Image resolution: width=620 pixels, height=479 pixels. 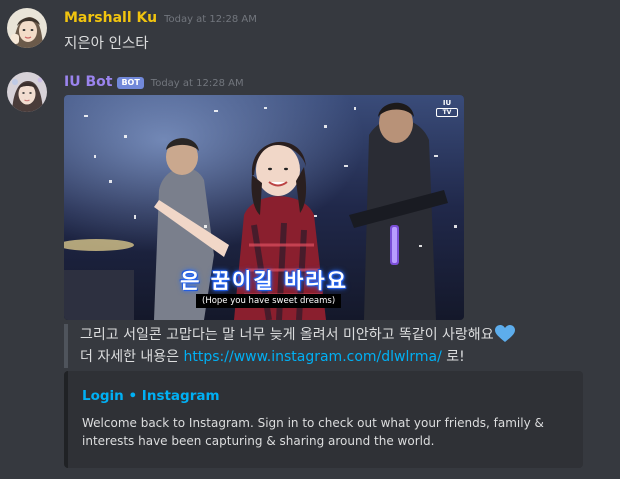 I want to click on blue-heart-icon, so click(x=504, y=333).